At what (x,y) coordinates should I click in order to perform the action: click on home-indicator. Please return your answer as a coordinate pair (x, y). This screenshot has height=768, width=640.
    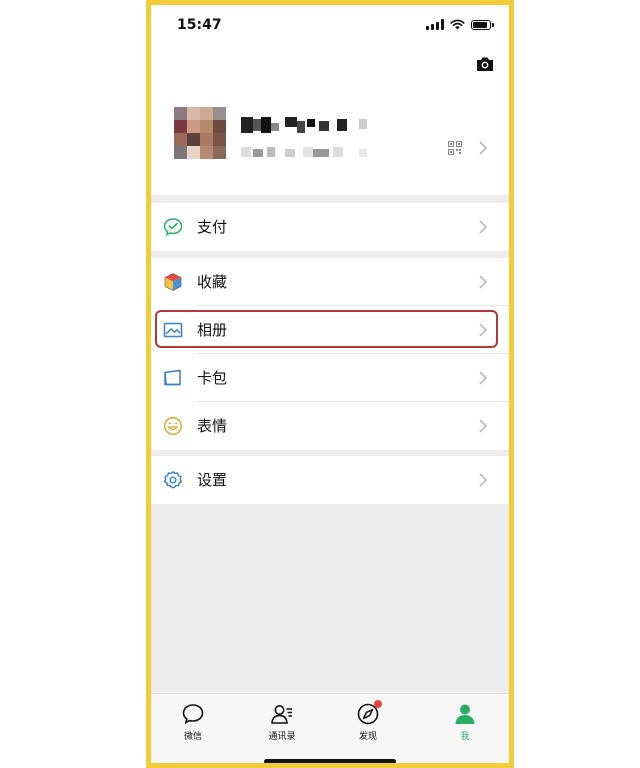
    Looking at the image, I should click on (330, 761).